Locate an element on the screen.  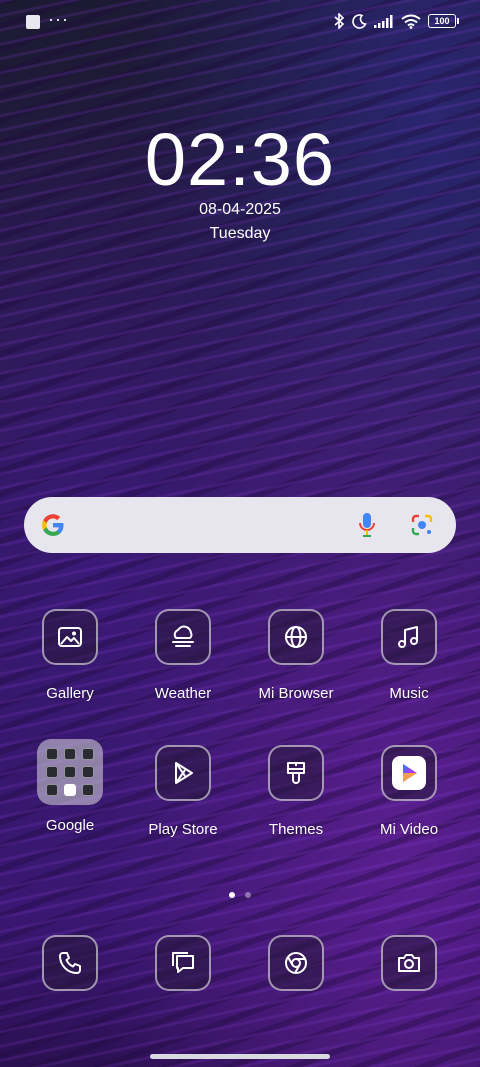
google-lens-icon is located at coordinates (422, 525).